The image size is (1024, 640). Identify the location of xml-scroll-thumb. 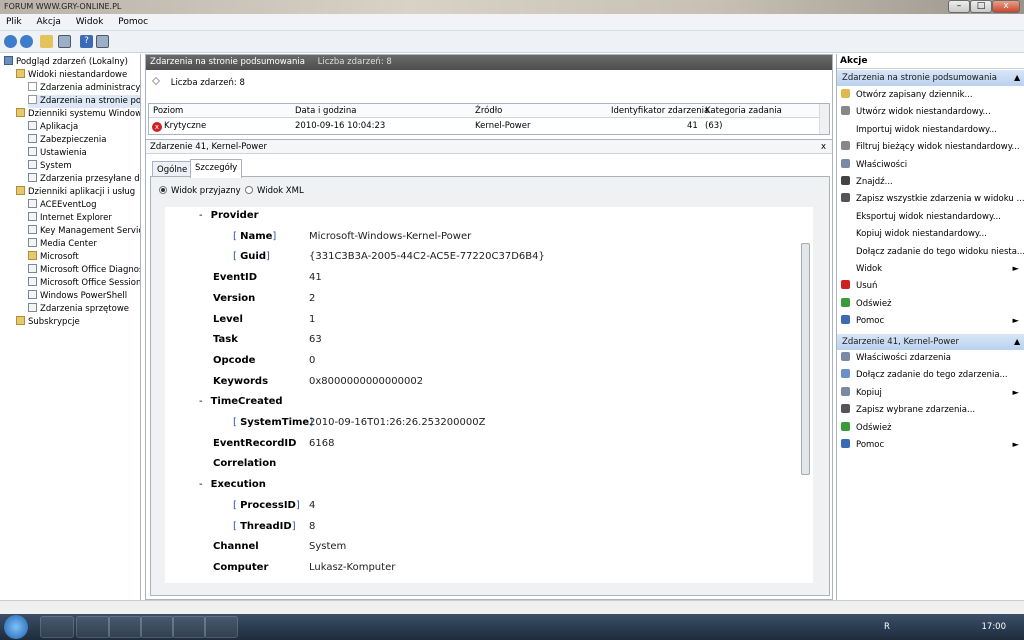
(805, 359).